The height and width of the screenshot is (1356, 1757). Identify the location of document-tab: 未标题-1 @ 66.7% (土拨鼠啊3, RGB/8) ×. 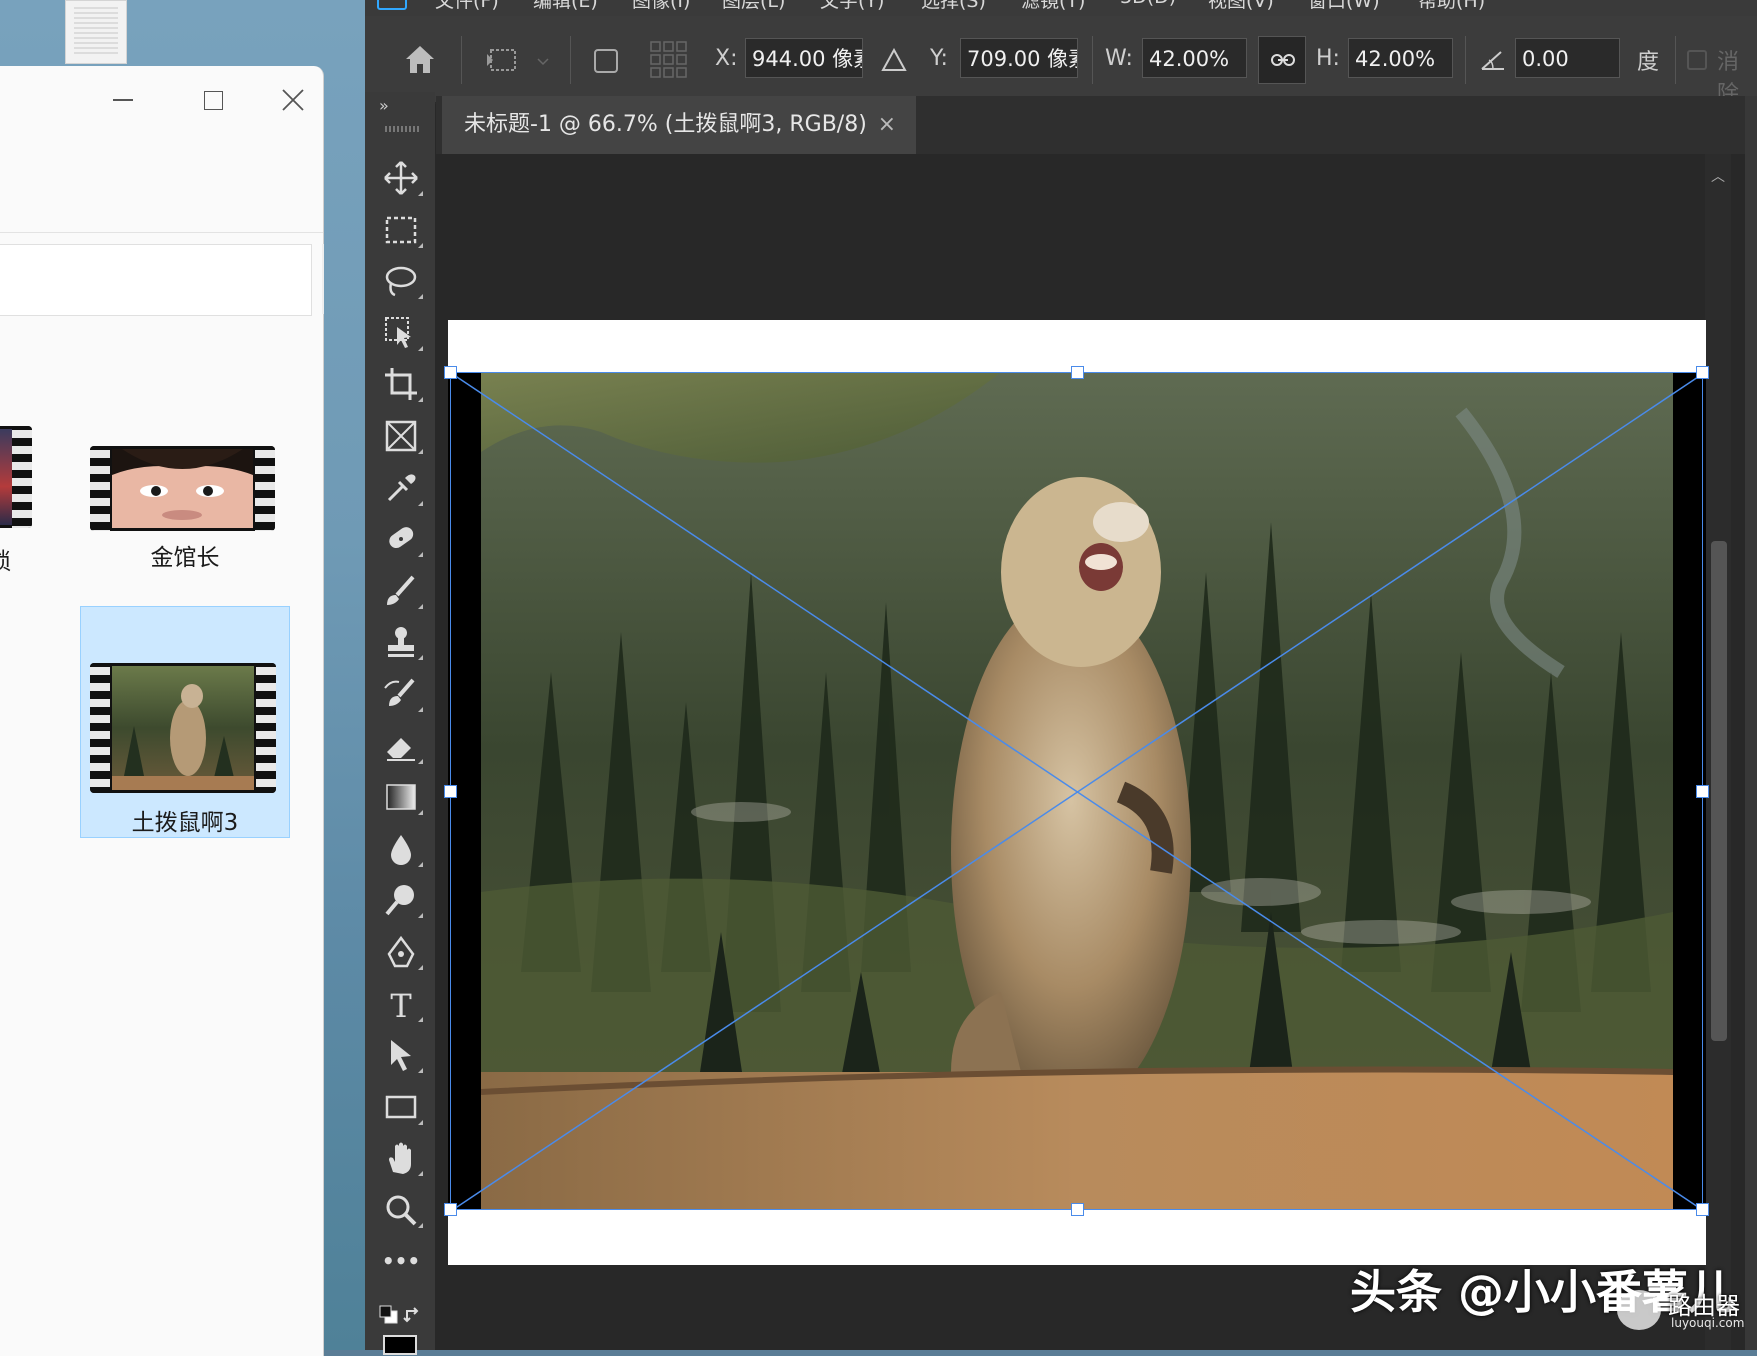
(679, 125).